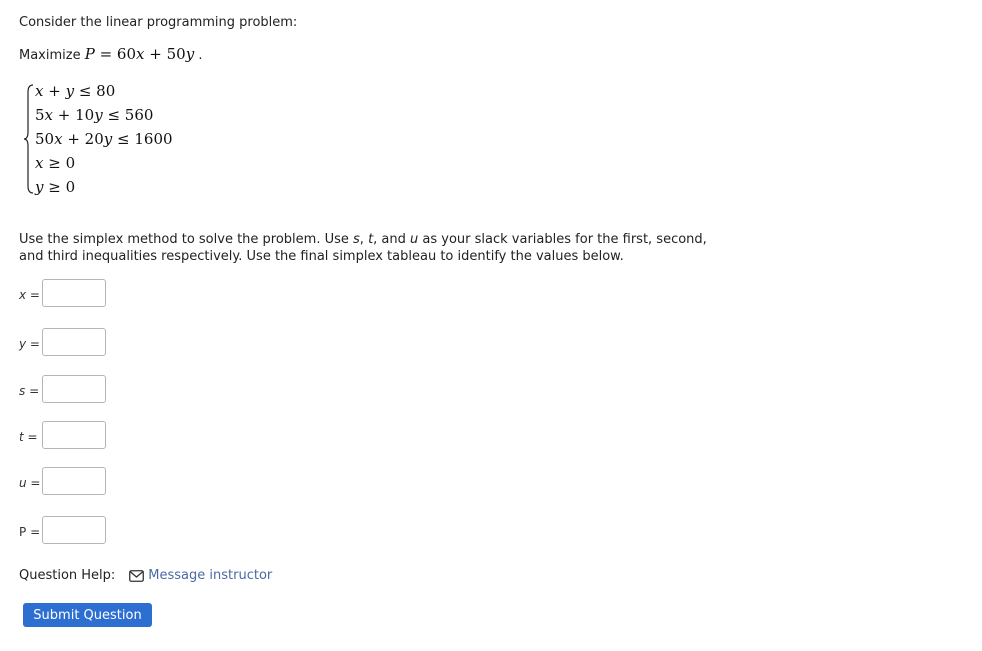  I want to click on constraint-3: 50x + 20y ≤ 1600, so click(104, 139).